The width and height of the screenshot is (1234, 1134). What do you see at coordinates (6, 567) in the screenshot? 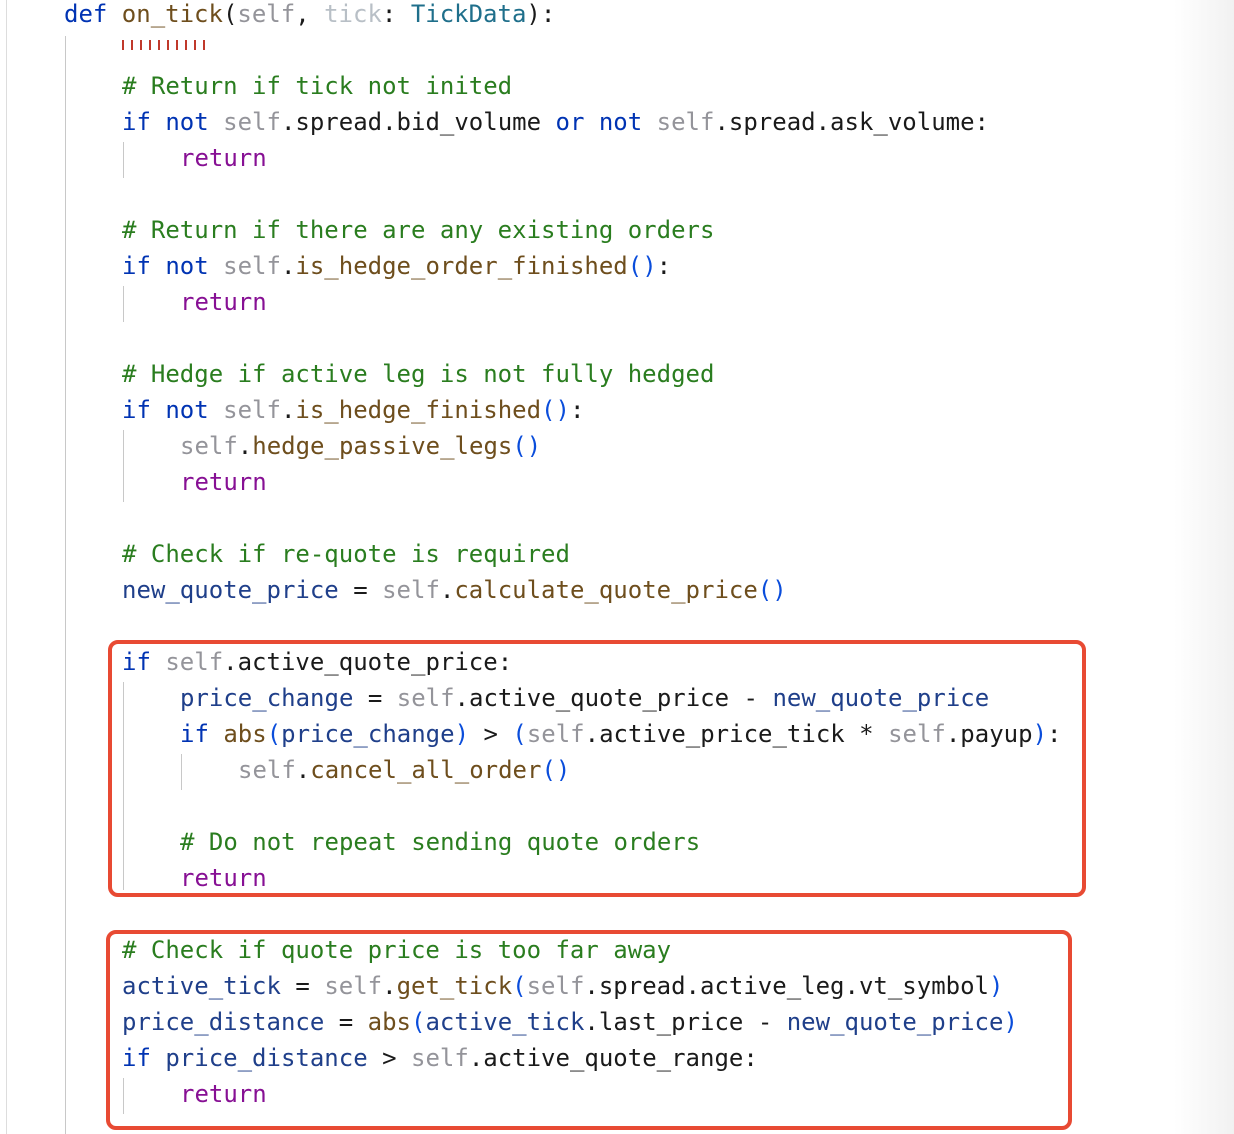
I see `editor-gutter-line` at bounding box center [6, 567].